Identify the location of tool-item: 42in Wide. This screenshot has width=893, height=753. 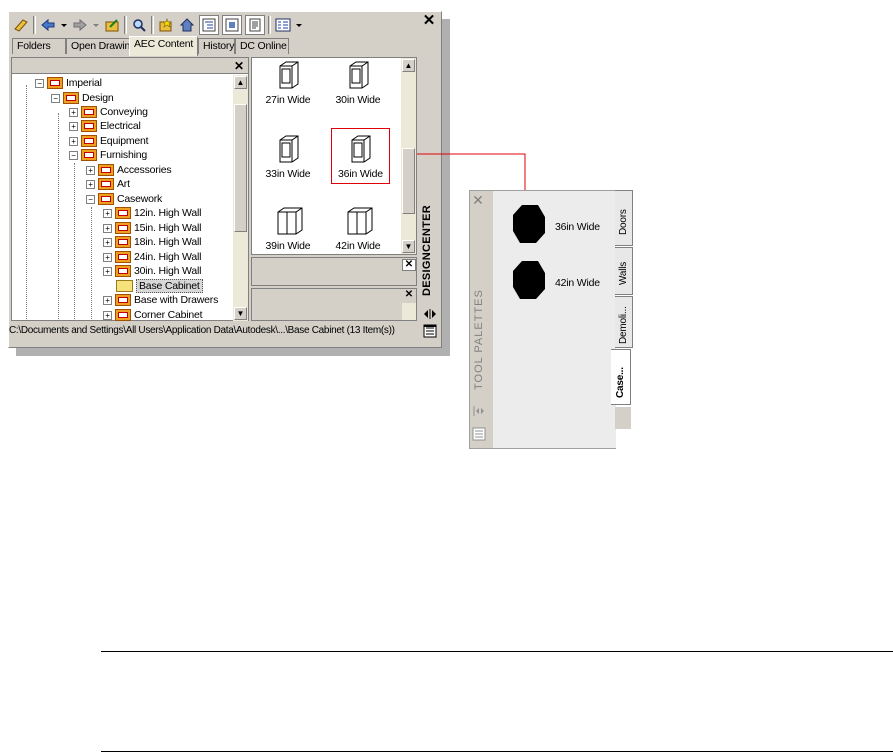
(558, 281).